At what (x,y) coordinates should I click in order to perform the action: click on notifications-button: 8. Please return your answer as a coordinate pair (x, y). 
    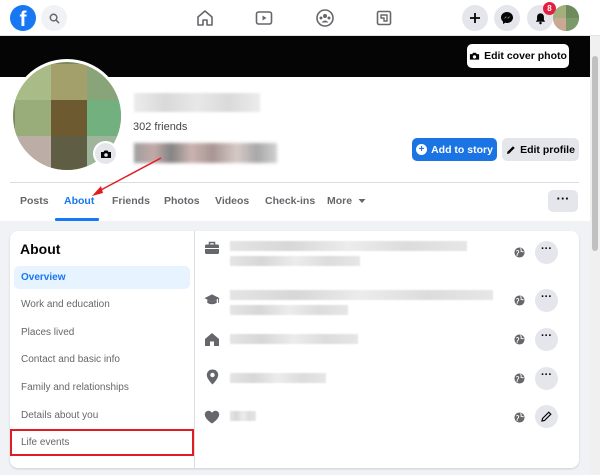
    Looking at the image, I should click on (541, 16).